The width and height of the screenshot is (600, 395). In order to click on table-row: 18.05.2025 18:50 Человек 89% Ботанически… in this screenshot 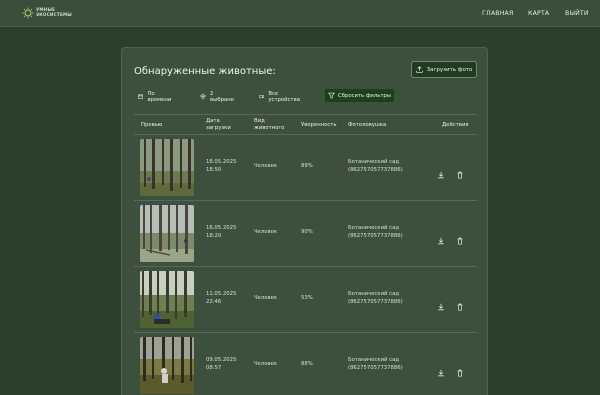, I will do `click(305, 168)`.